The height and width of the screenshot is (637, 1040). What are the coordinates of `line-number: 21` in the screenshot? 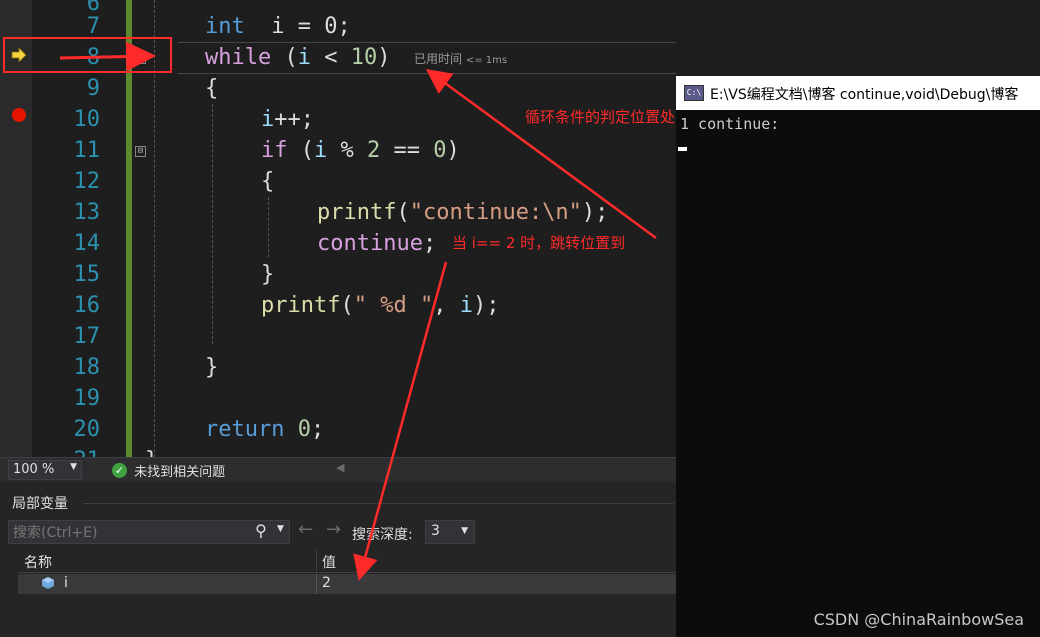 It's located at (74, 451).